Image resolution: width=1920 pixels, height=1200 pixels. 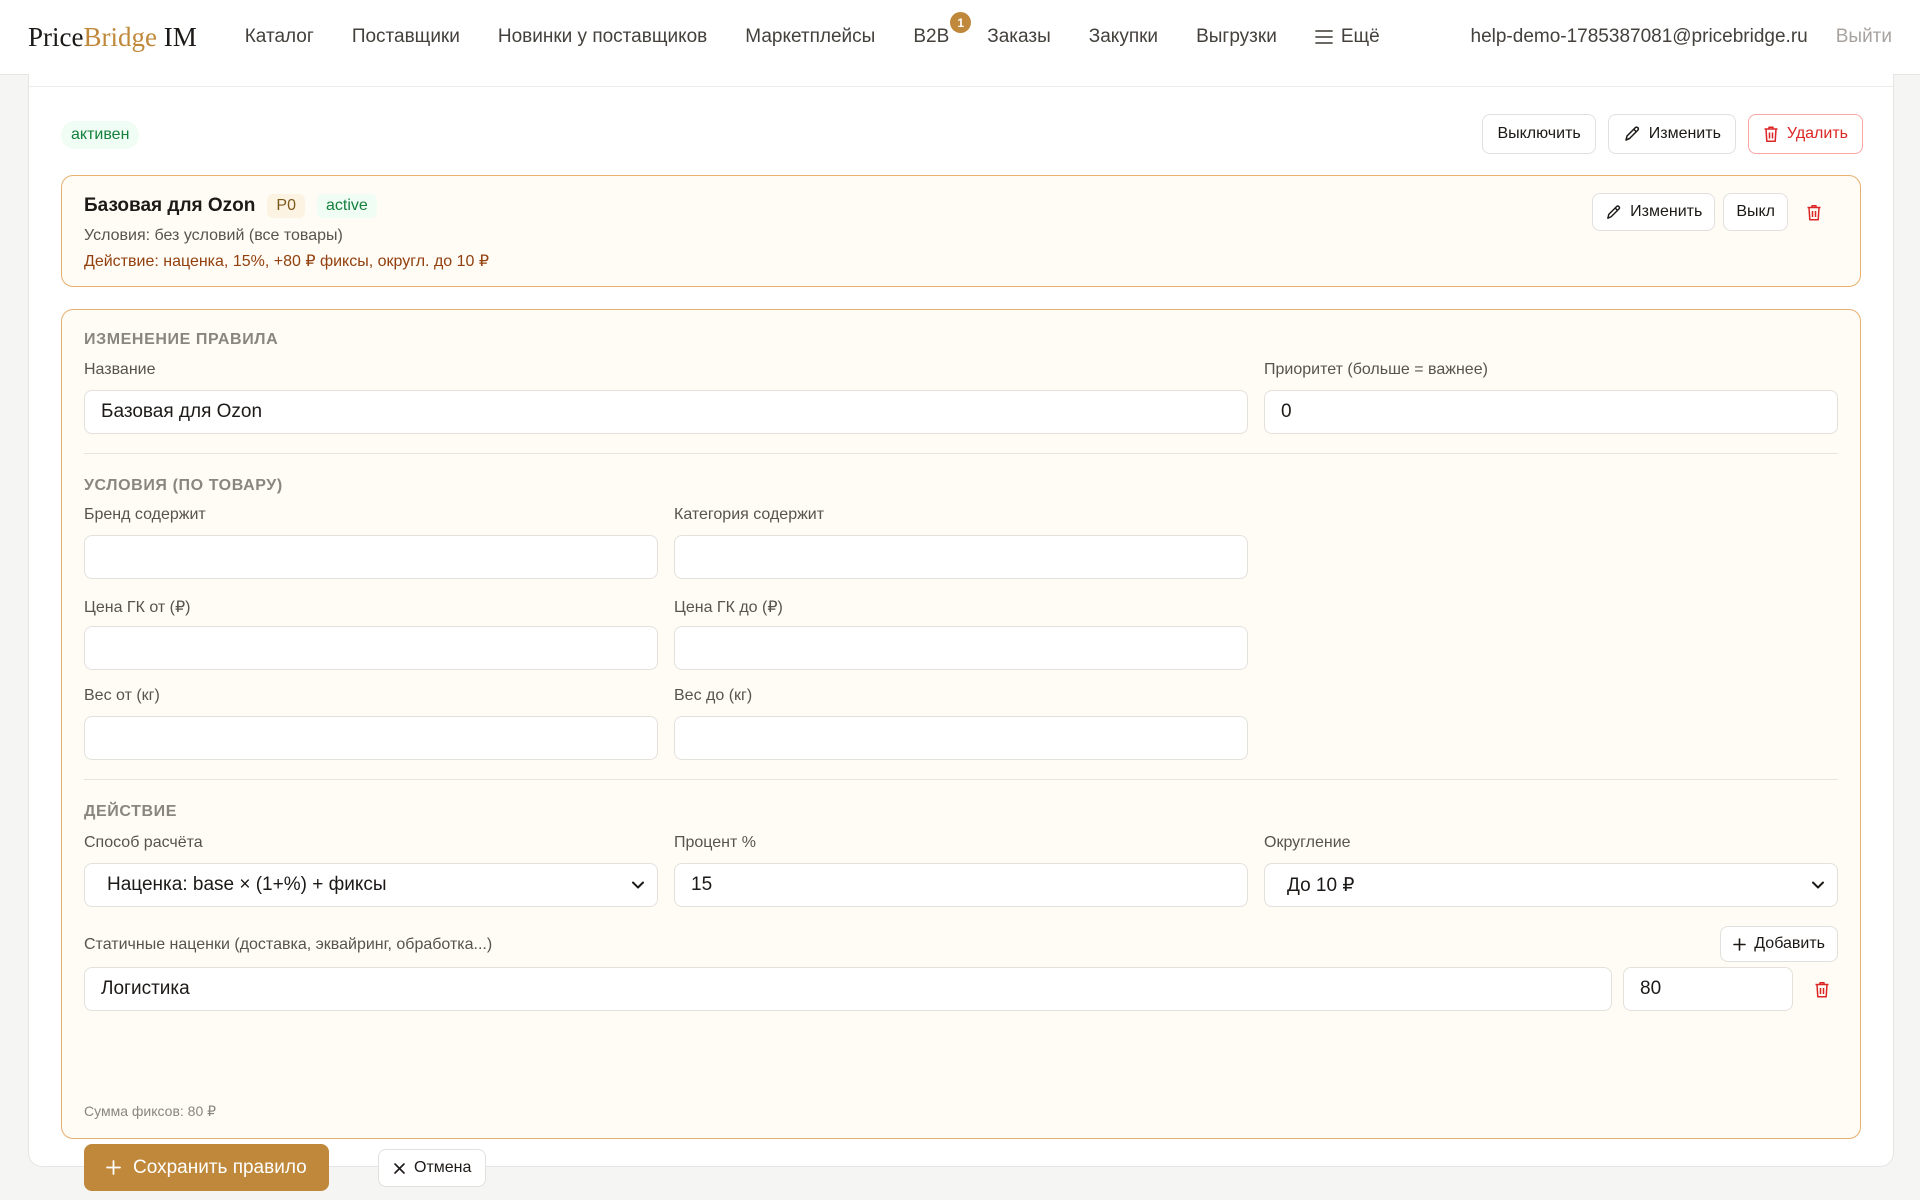 I want to click on fee-value-input: 80, so click(x=1708, y=989).